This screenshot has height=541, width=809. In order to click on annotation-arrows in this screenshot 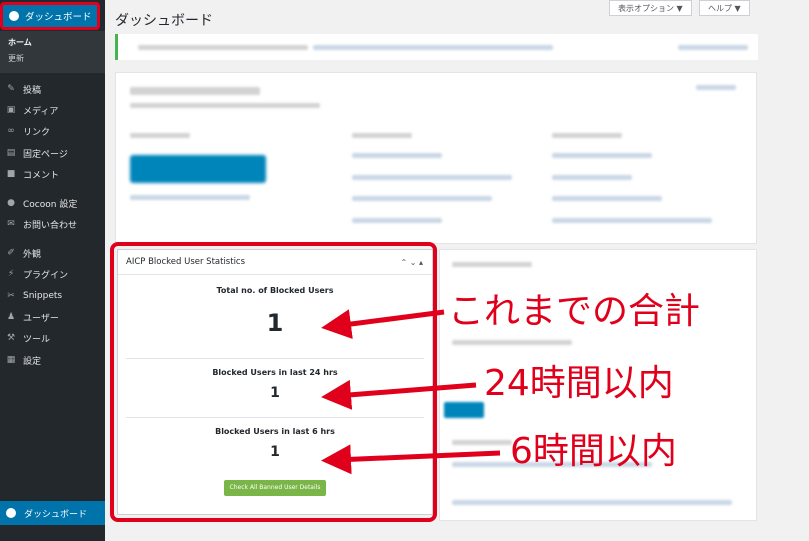, I will do `click(411, 392)`.